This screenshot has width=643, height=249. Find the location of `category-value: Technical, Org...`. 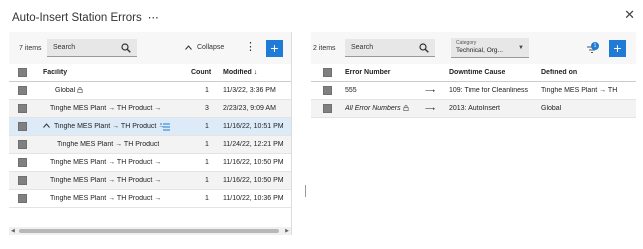

category-value: Technical, Org... is located at coordinates (479, 50).